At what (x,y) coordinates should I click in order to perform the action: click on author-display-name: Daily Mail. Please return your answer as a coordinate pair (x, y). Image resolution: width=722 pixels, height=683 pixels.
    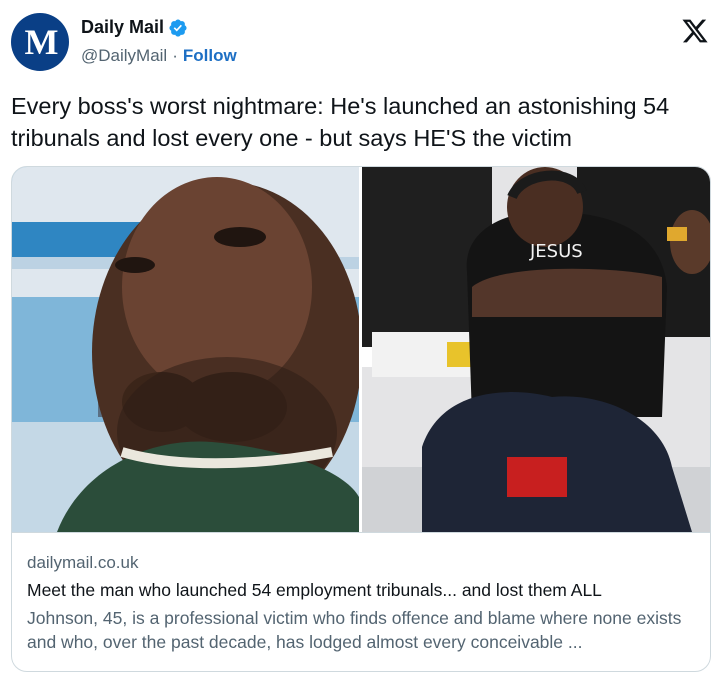
    Looking at the image, I should click on (122, 27).